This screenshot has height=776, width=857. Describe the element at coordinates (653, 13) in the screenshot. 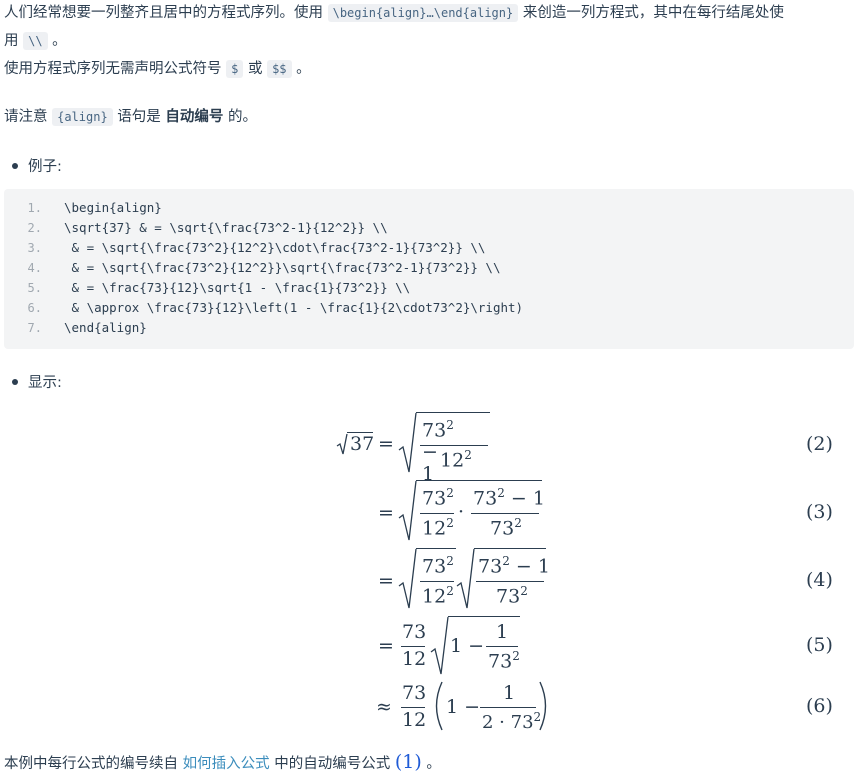

I see `intro-text: 来创造一列方程式，其中在每行结尾处使` at that location.